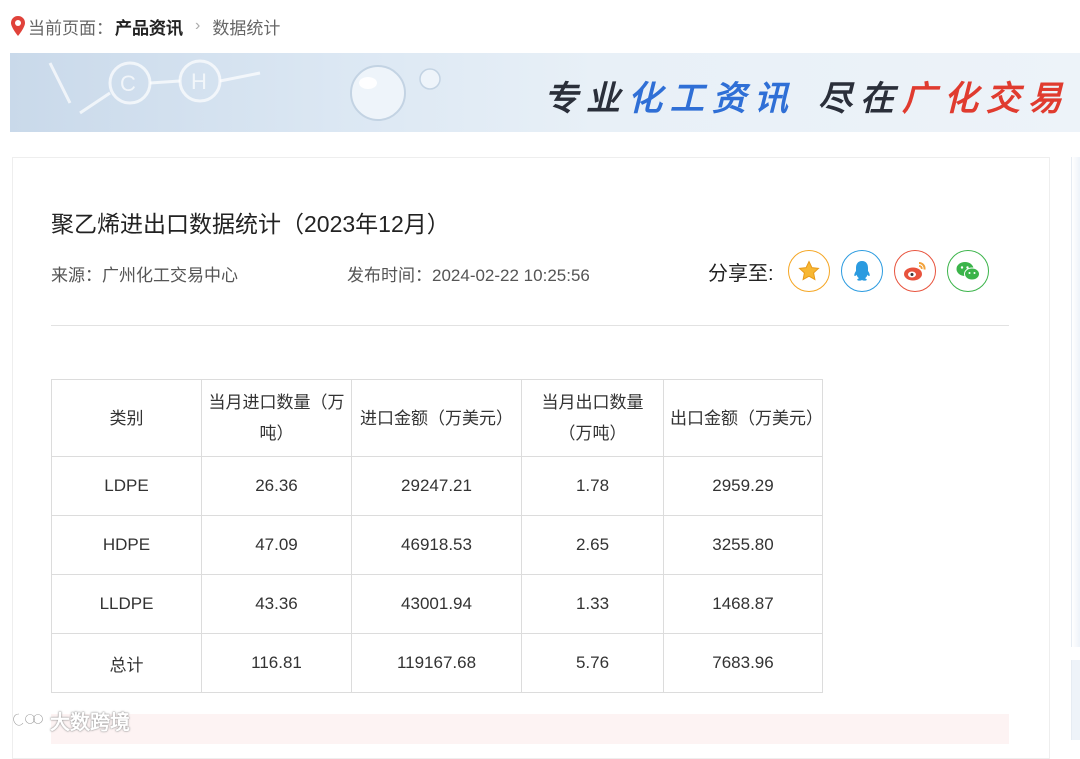  What do you see at coordinates (128, 83) in the screenshot?
I see `svg-text: C` at bounding box center [128, 83].